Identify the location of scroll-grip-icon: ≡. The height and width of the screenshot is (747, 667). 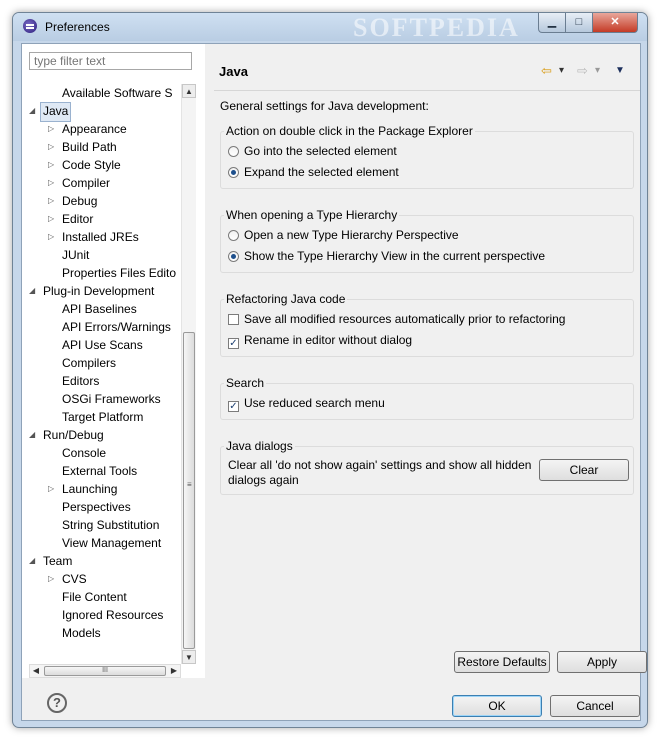
(189, 484).